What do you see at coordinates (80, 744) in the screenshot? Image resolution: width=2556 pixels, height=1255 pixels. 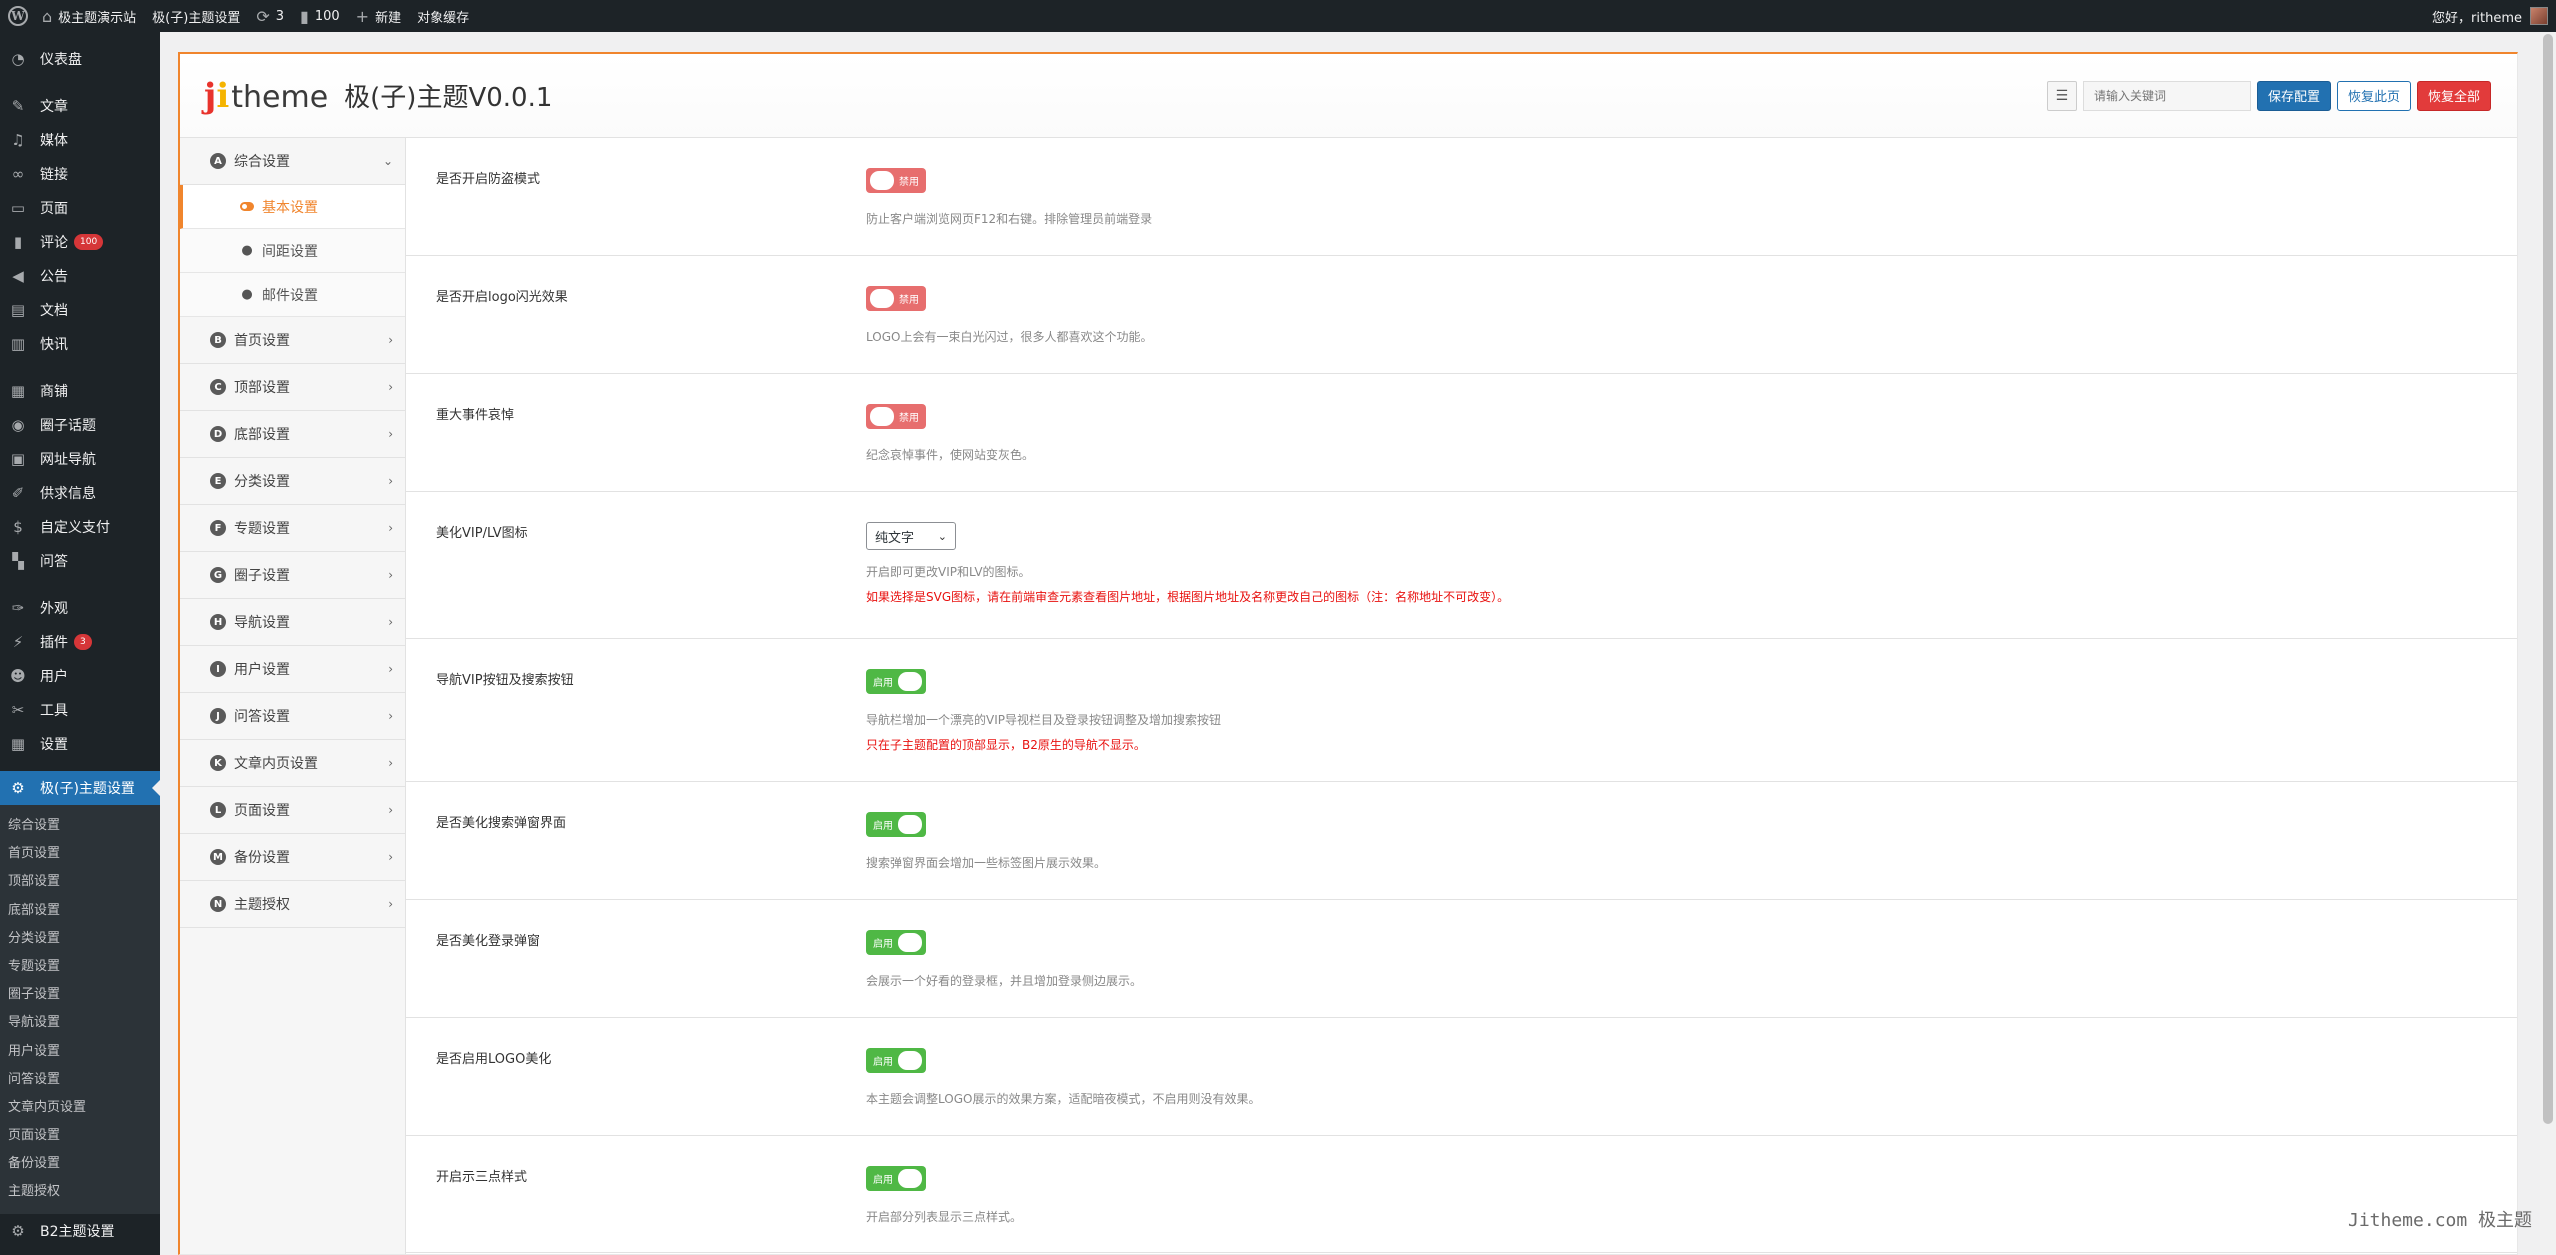 I see `menu-item-settings: ▦ 设置` at bounding box center [80, 744].